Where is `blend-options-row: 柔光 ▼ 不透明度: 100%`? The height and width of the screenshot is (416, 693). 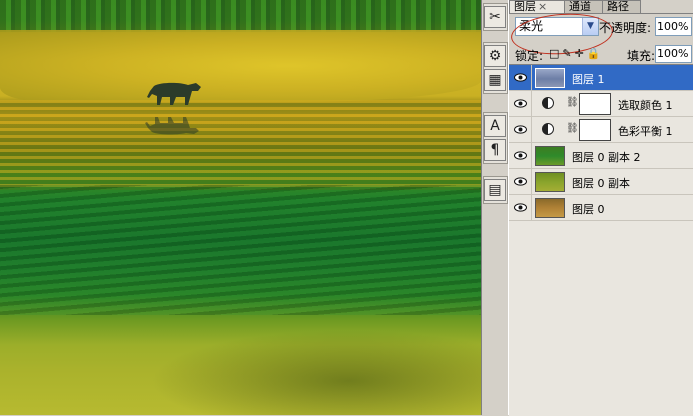
blend-options-row: 柔光 ▼ 不透明度: 100% is located at coordinates (601, 34).